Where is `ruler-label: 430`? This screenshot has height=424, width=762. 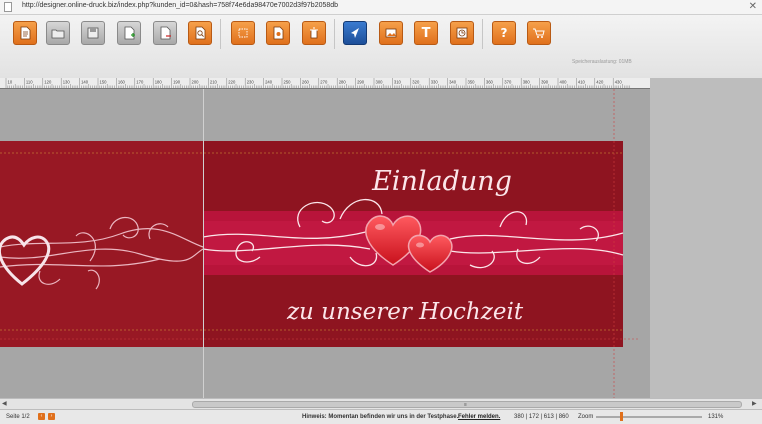
ruler-label: 430 is located at coordinates (619, 82).